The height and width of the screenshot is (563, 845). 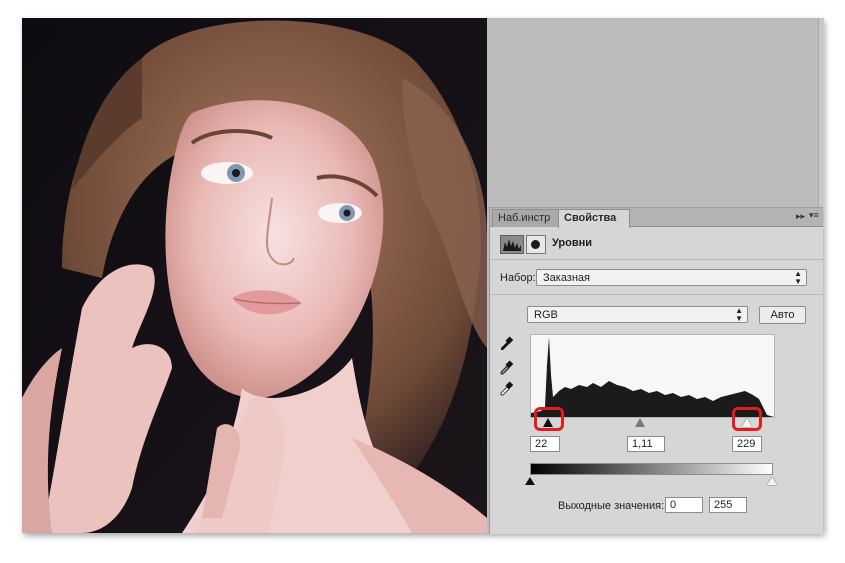 I want to click on preset-label: Набор:, so click(x=518, y=278).